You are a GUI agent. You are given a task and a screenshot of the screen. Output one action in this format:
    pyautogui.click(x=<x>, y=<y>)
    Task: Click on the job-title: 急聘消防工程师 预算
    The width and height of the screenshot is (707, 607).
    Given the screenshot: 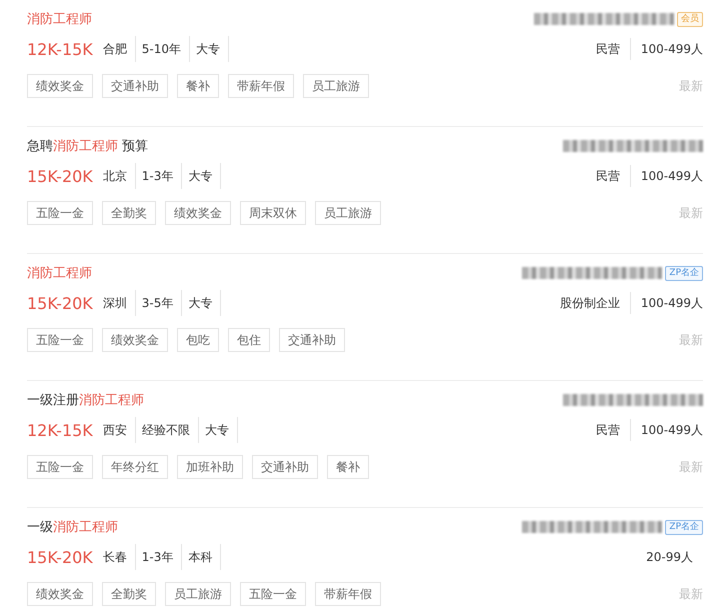 What is the action you would take?
    pyautogui.click(x=87, y=146)
    